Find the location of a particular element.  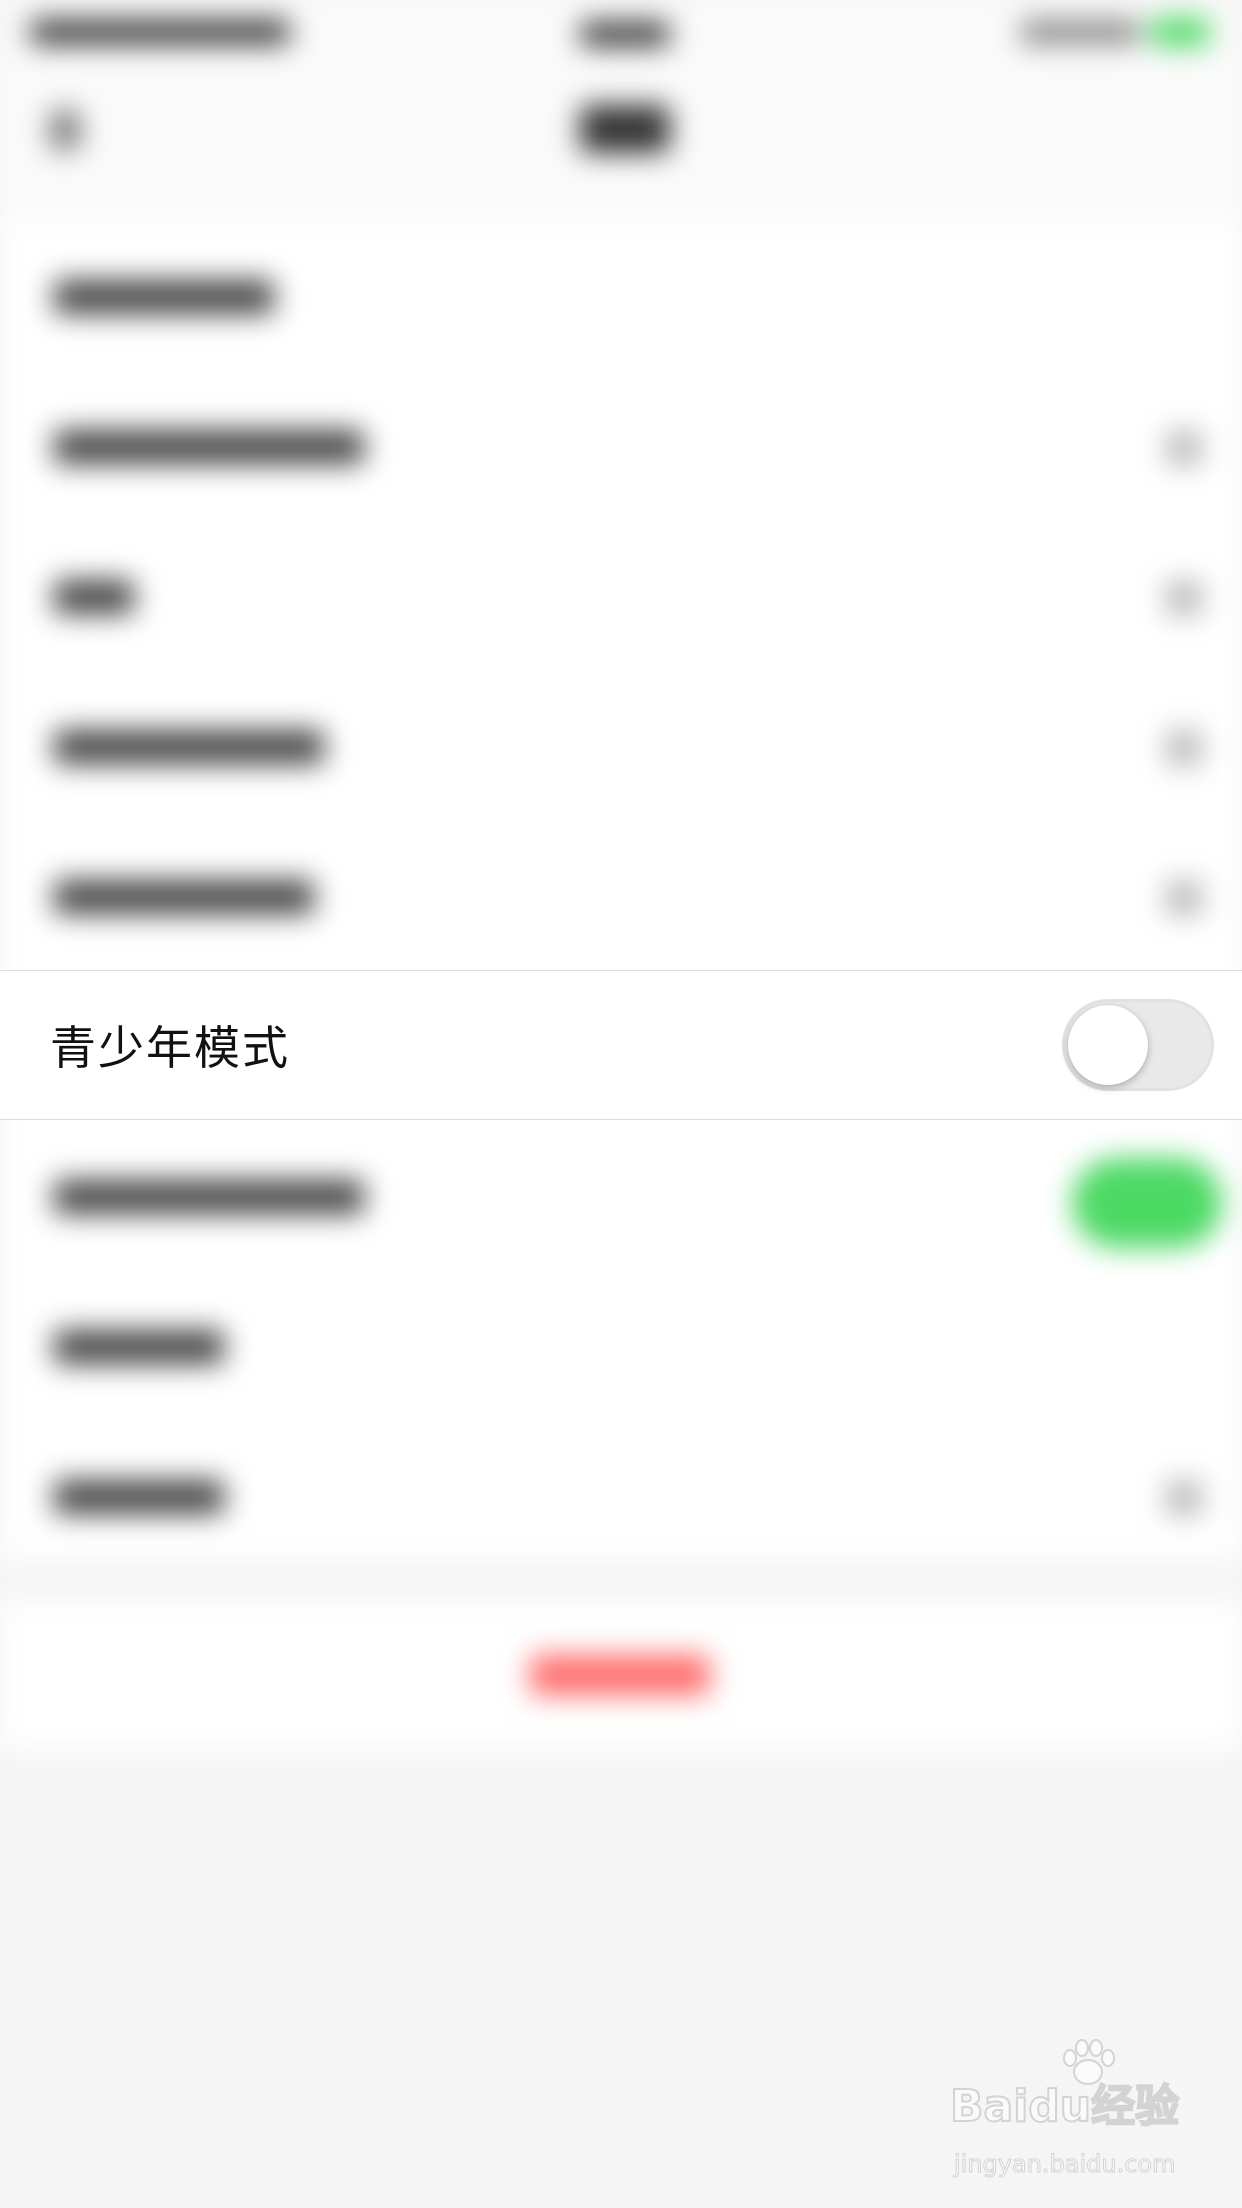

status-bar is located at coordinates (621, 30).